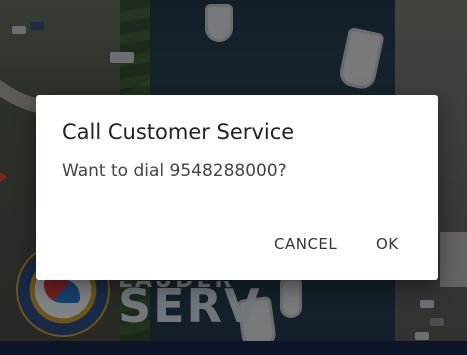 The image size is (467, 355). What do you see at coordinates (174, 171) in the screenshot?
I see `dialog-message: Want to dial 9548288000?` at bounding box center [174, 171].